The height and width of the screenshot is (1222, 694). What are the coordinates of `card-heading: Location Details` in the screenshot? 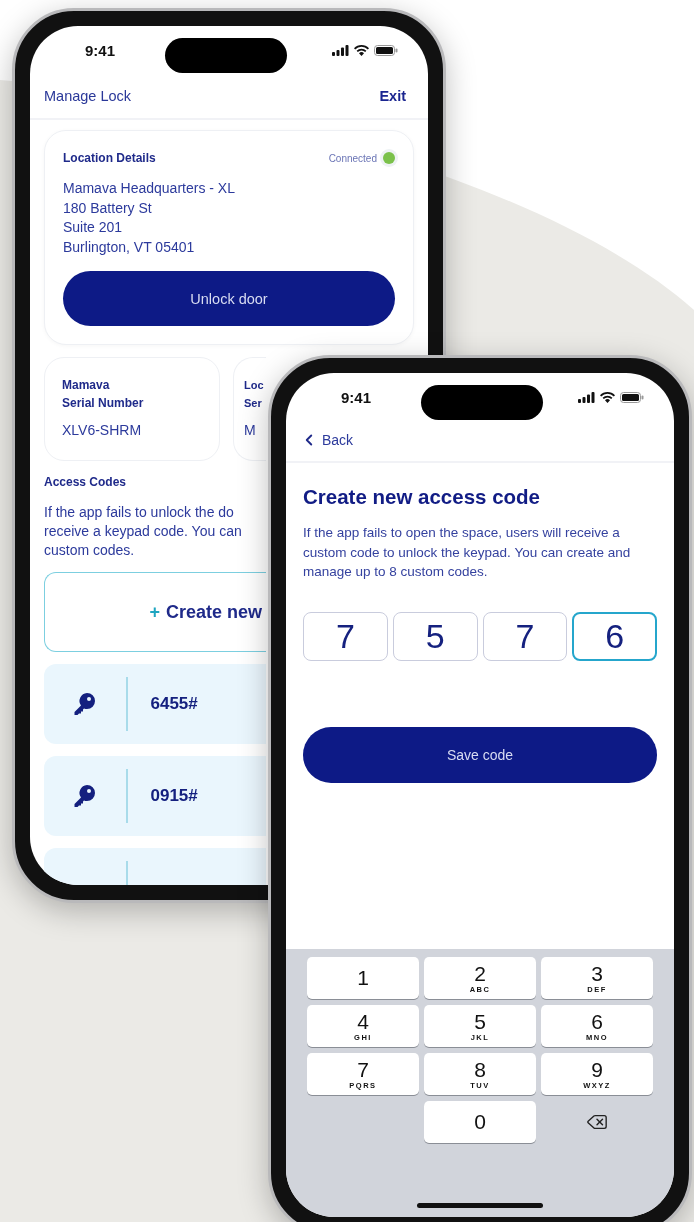 It's located at (109, 158).